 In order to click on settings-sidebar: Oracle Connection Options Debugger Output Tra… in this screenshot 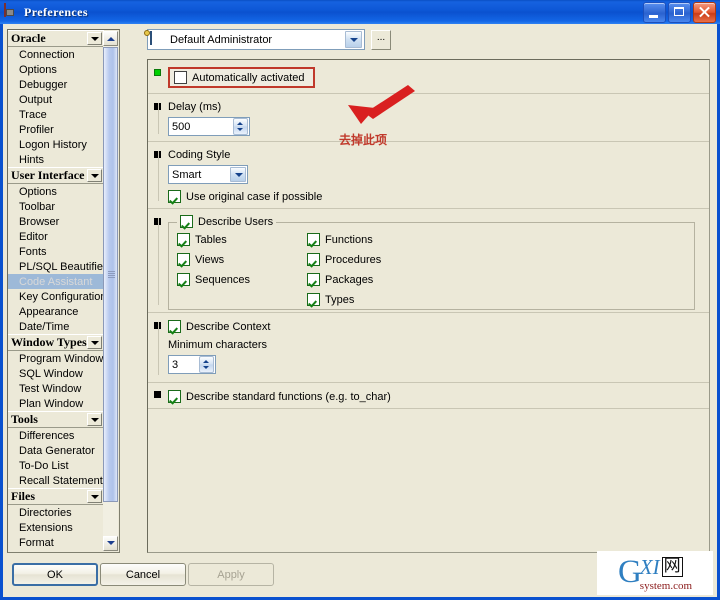, I will do `click(63, 291)`.